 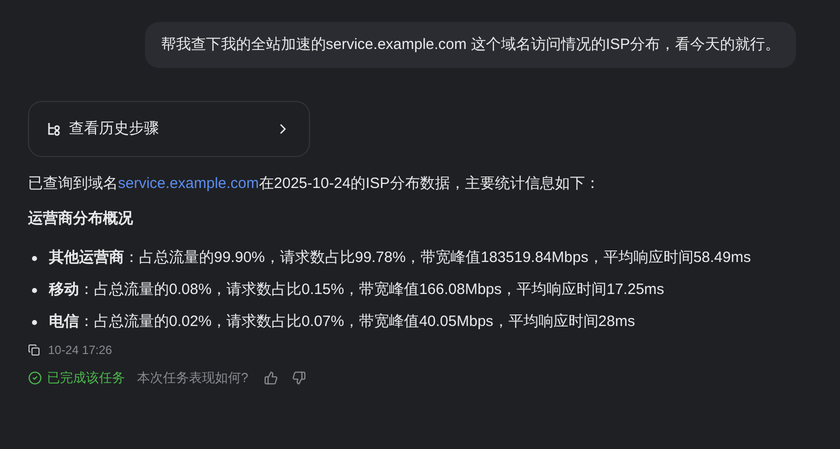 I want to click on history-steps-button: 查看历史步骤, so click(x=169, y=129).